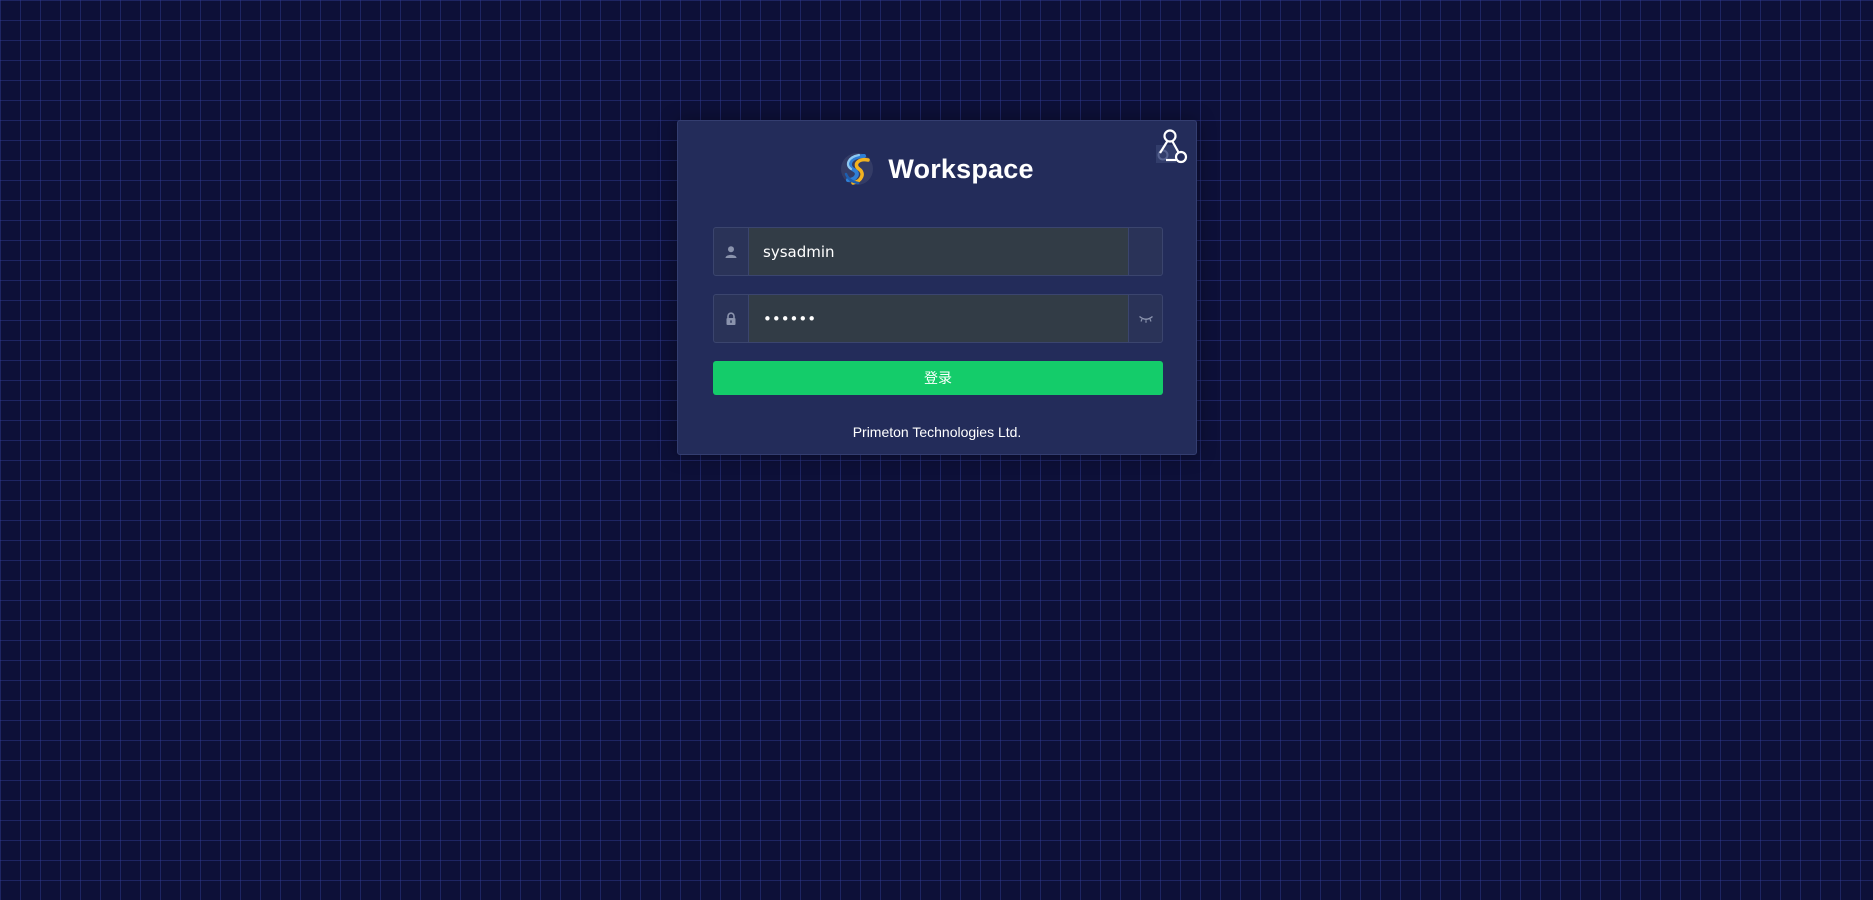 This screenshot has width=1873, height=900. Describe the element at coordinates (731, 251) in the screenshot. I see `user-icon` at that location.